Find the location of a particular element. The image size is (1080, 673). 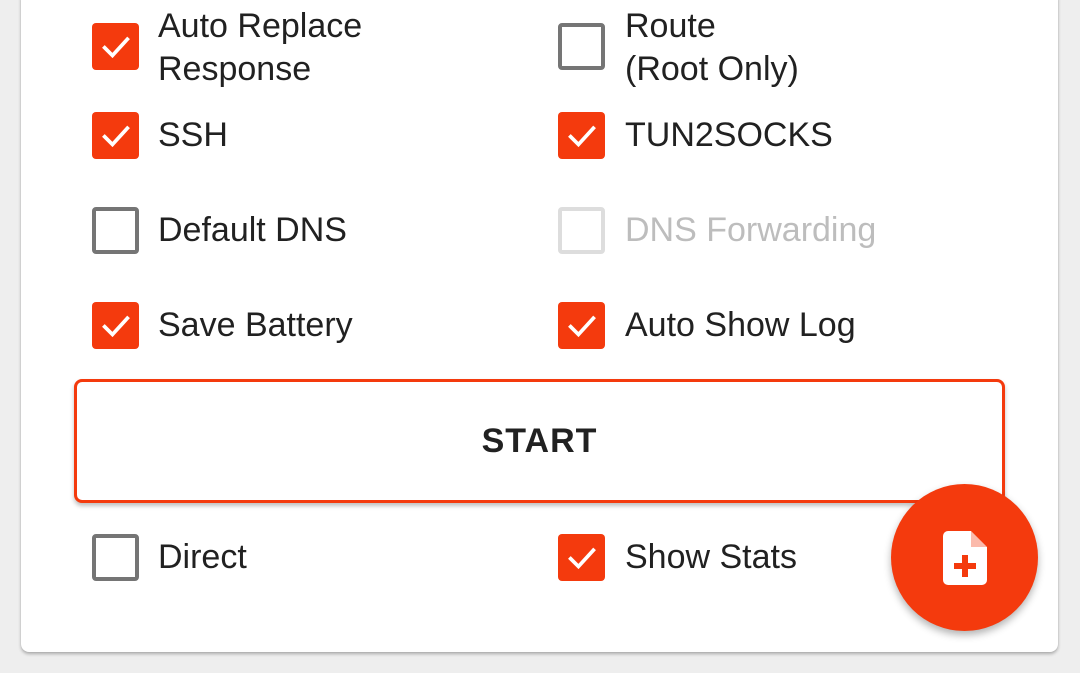

auto-replace-response-label: Auto Replace Response is located at coordinates (260, 48).